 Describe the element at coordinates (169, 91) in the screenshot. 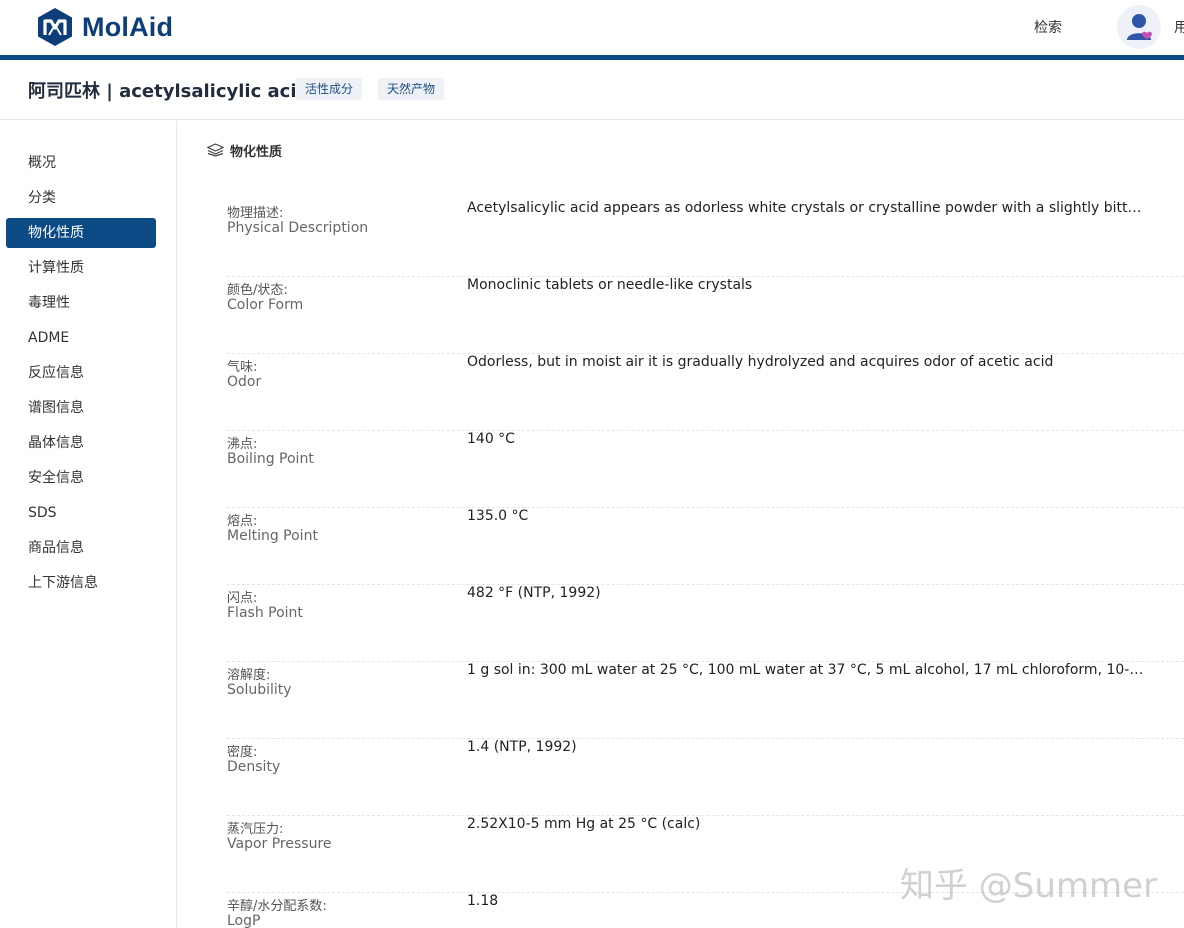

I see `page-title: 阿司匹林 | acetylsalicylic acid` at that location.